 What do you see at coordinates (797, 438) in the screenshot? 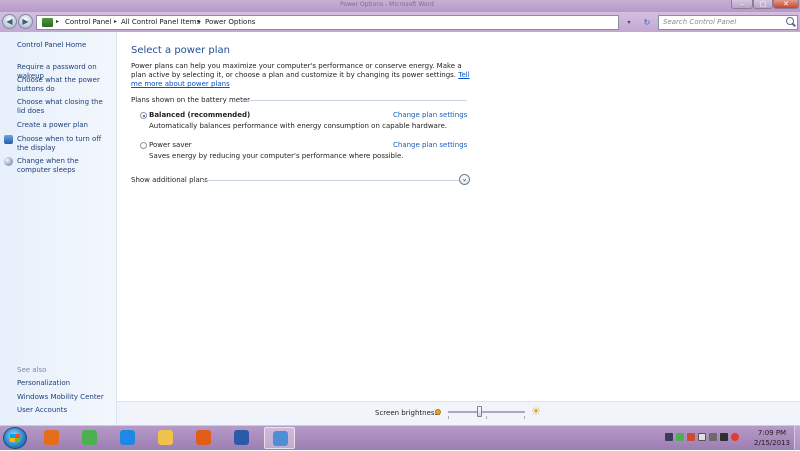
I see `show-desktop-button` at bounding box center [797, 438].